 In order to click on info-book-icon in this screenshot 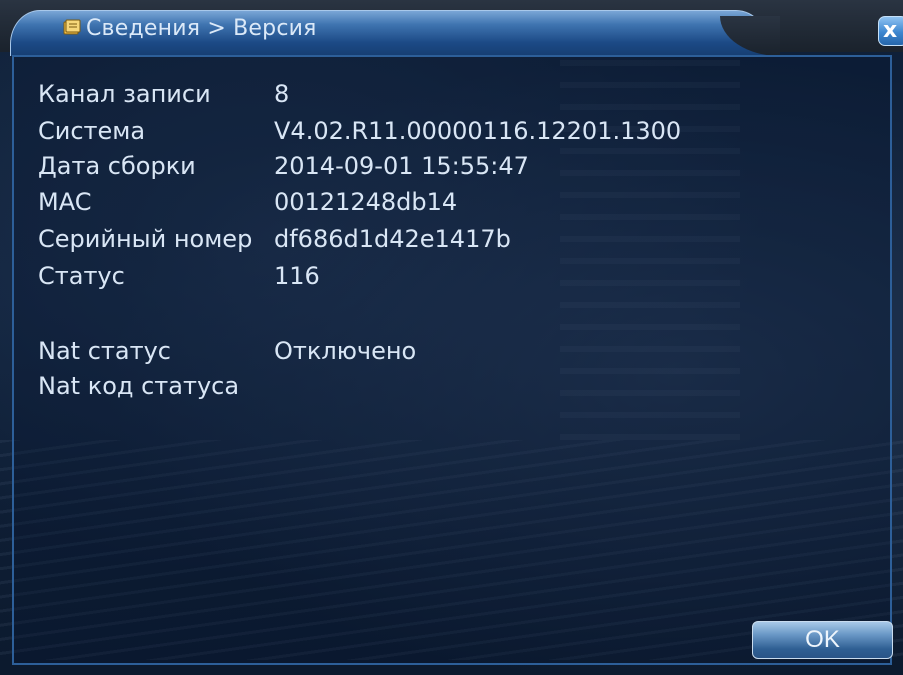, I will do `click(72, 27)`.